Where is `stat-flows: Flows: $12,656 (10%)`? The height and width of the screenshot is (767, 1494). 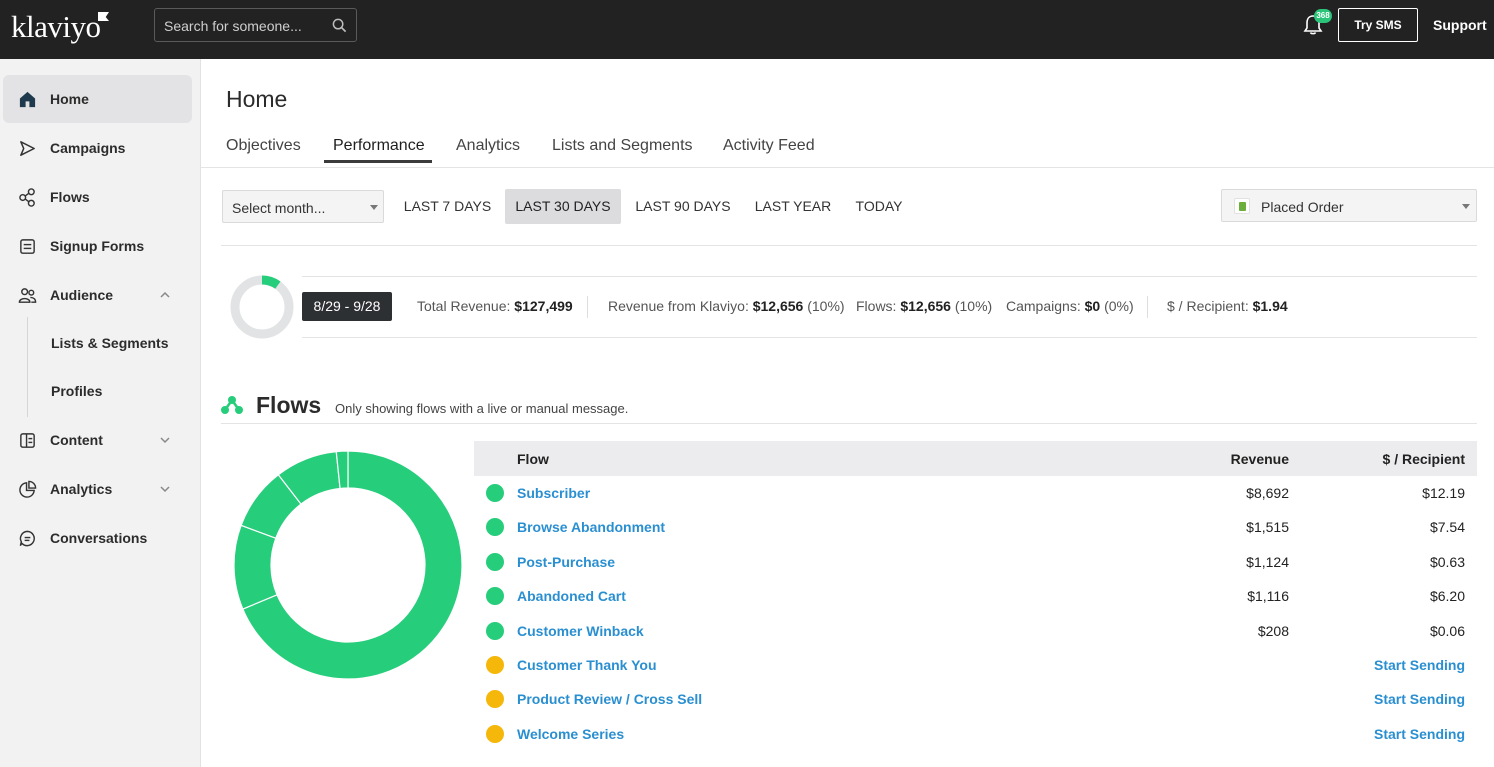
stat-flows: Flows: $12,656 (10%) is located at coordinates (924, 306).